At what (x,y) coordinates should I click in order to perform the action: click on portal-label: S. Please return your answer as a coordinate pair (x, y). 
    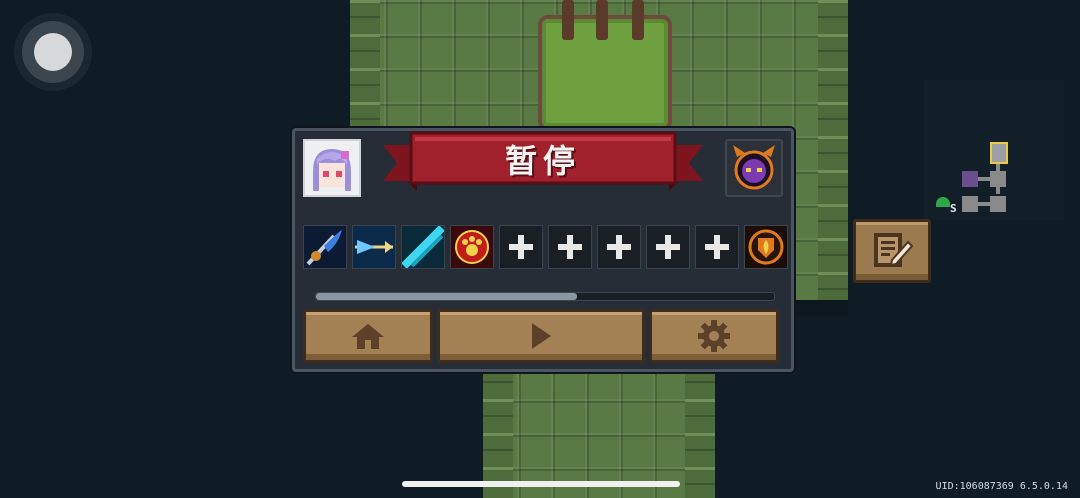
    Looking at the image, I should click on (953, 208).